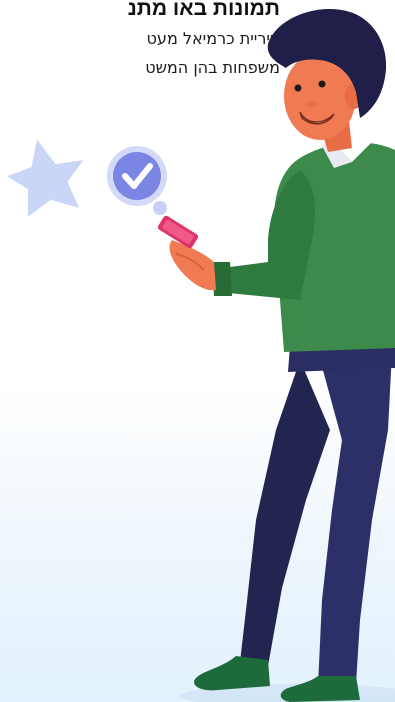 This screenshot has height=702, width=395. I want to click on check-badge, so click(139, 188).